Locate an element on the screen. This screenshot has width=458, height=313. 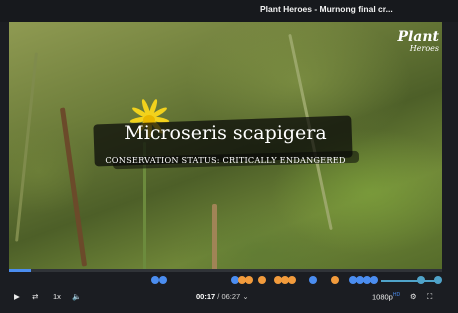
player-controls: ▶ ⇄ 1x 🔈 00:17 / 06:27 ⌄ 1080pHD ⚙ ⛶ is located at coordinates (229, 298).